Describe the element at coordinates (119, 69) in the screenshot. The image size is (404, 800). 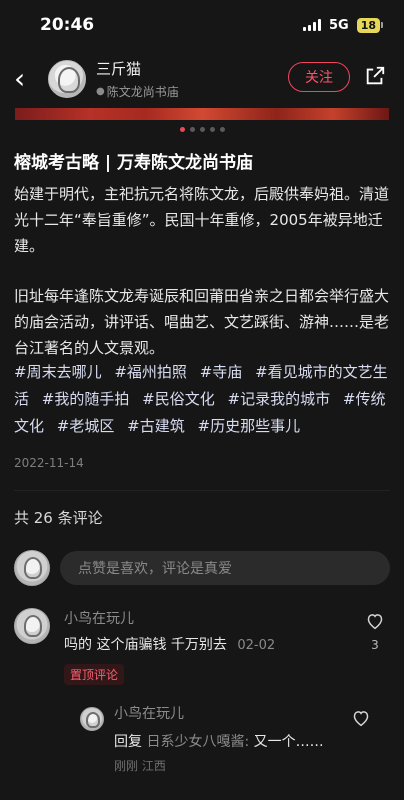
I see `author-name: 三斤猫` at that location.